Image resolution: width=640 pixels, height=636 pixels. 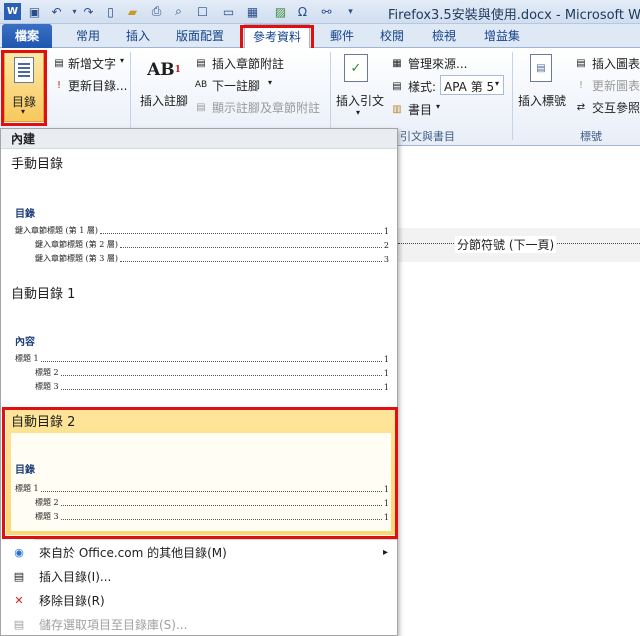 What do you see at coordinates (422, 87) in the screenshot?
I see `style-label: 樣式:` at bounding box center [422, 87].